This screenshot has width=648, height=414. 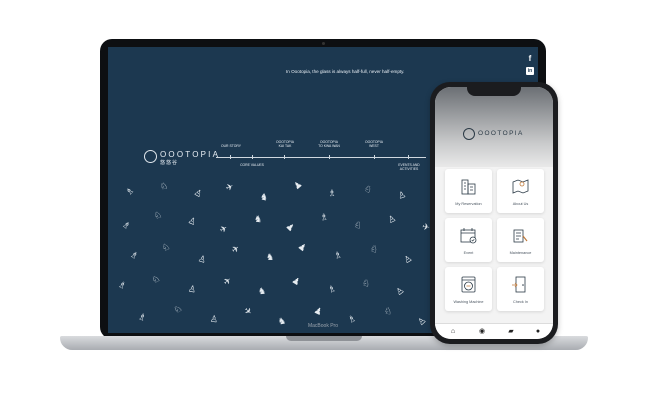 I want to click on compass-icon: ◉, so click(x=482, y=332).